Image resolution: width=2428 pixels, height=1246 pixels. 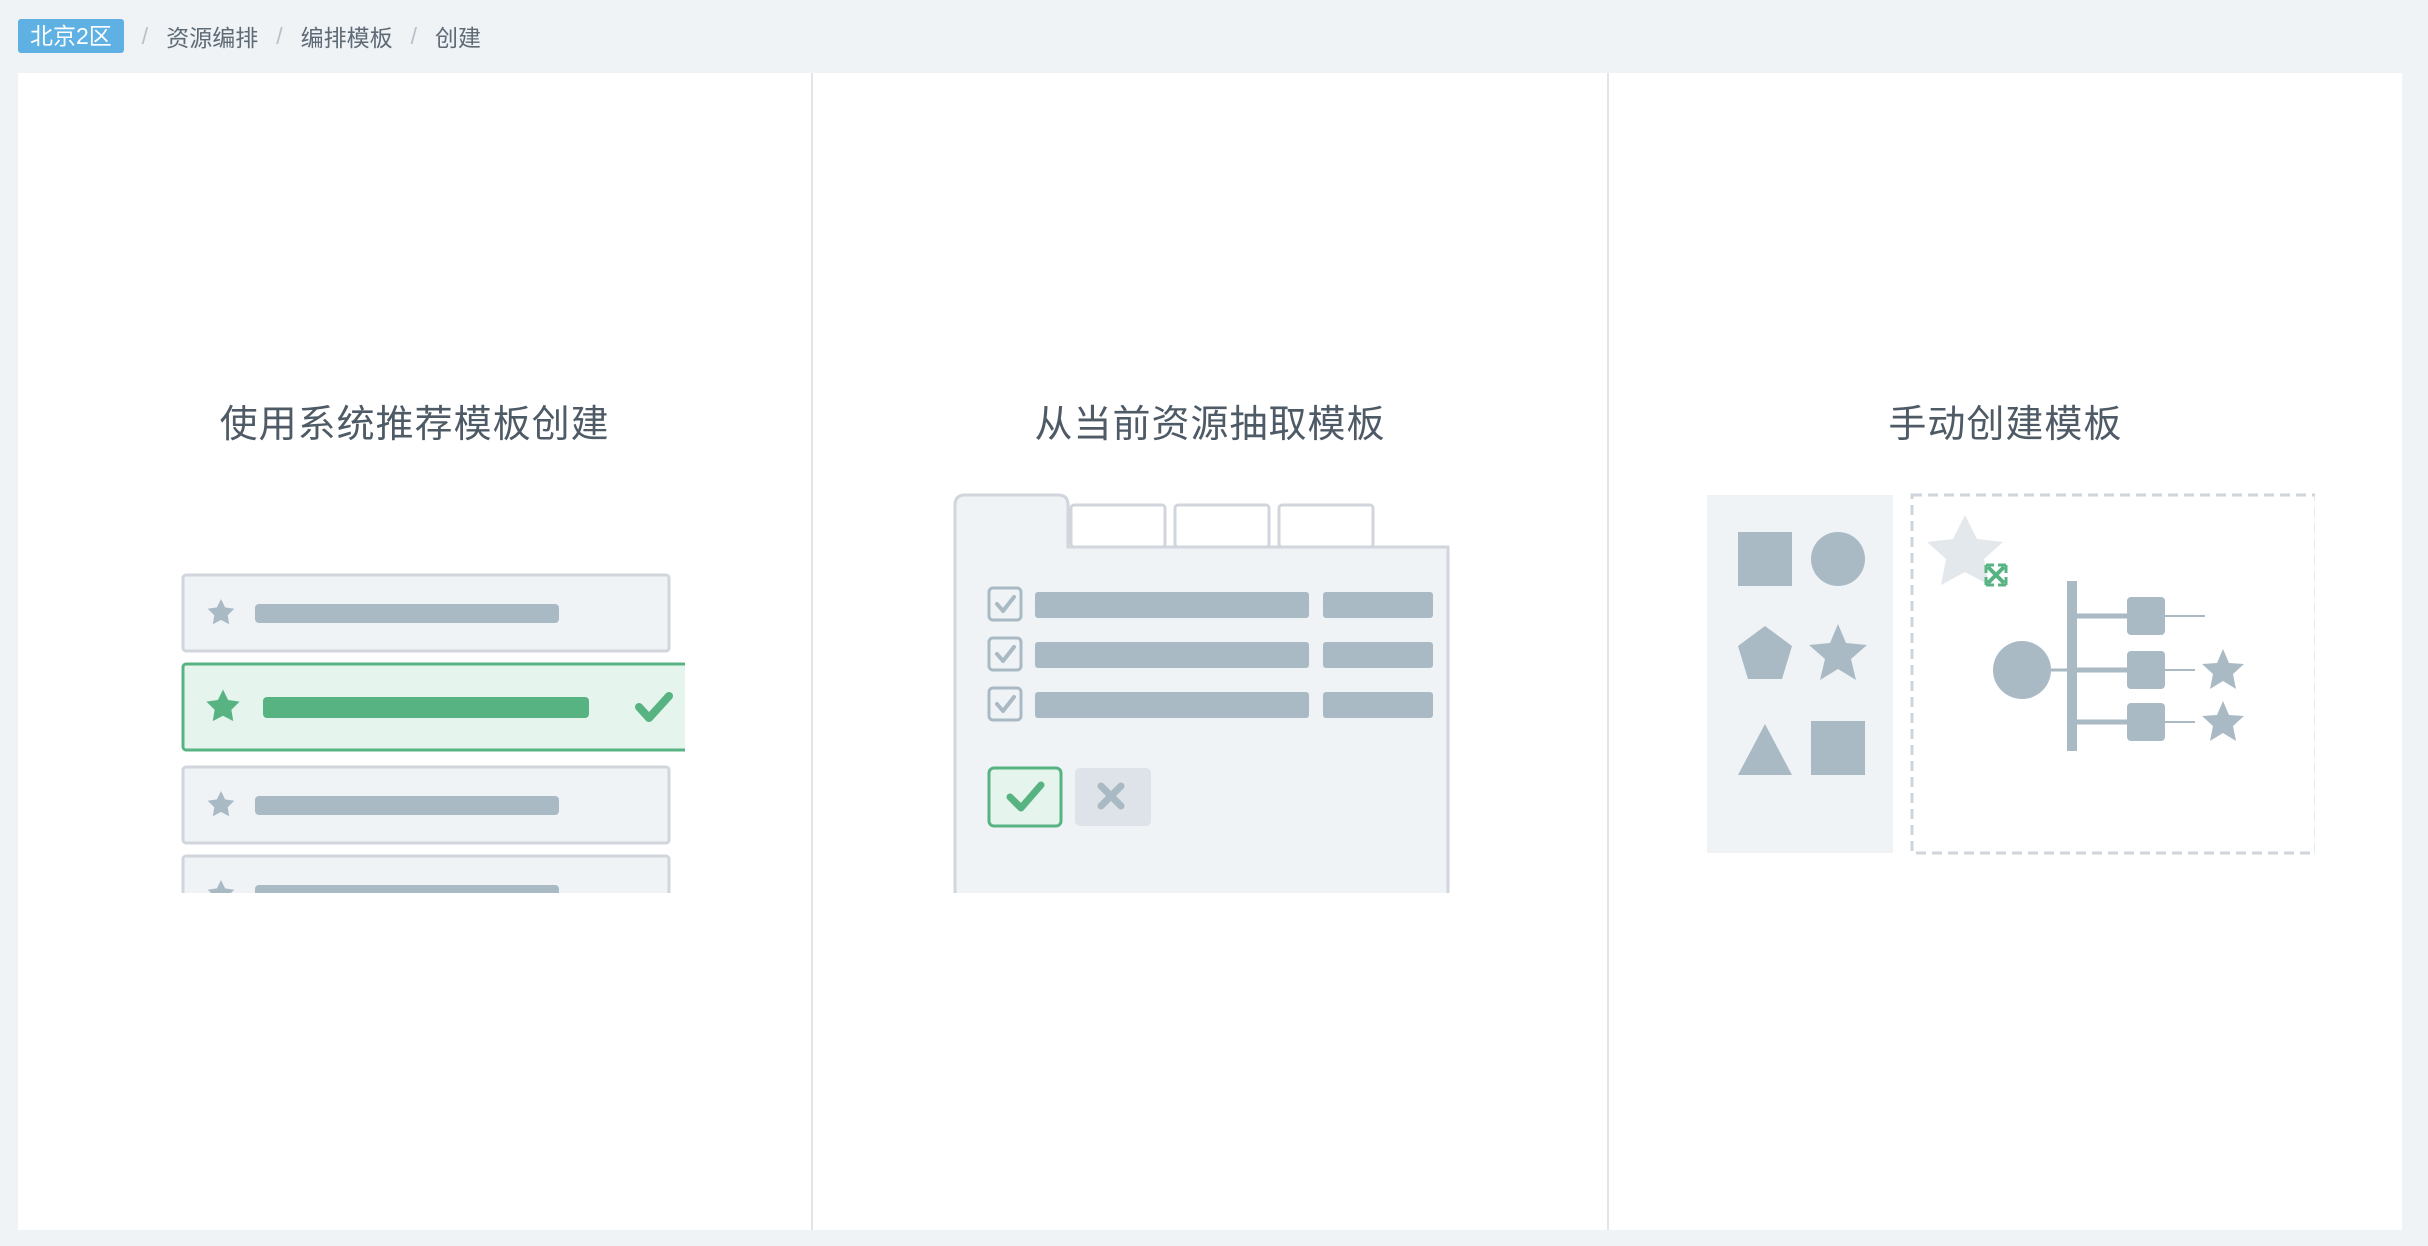 I want to click on template-row-selected, so click(x=433, y=707).